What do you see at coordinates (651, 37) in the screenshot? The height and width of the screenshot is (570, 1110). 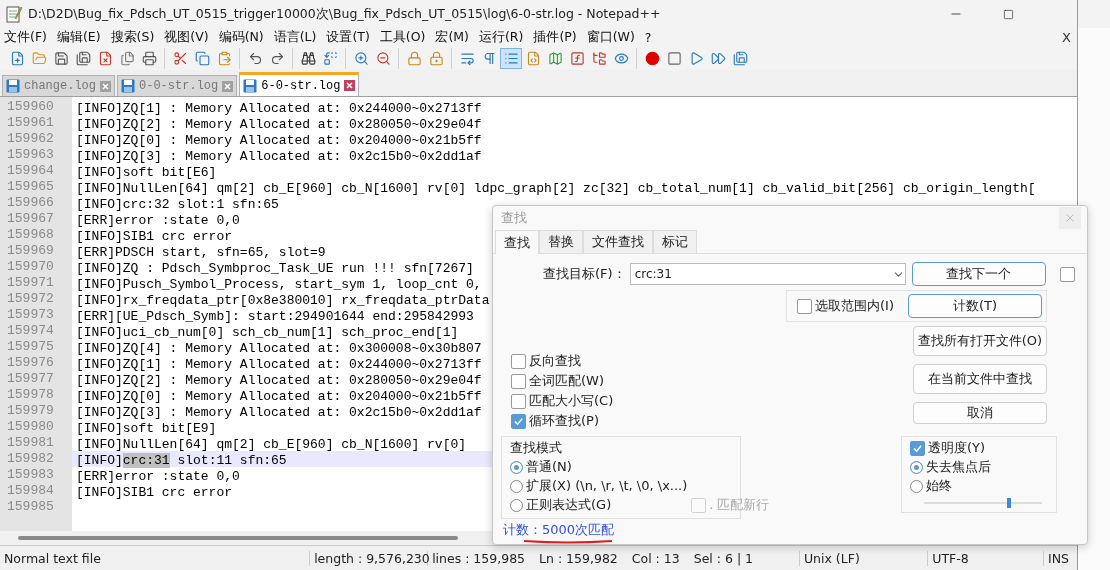 I see `menu-item: ?` at bounding box center [651, 37].